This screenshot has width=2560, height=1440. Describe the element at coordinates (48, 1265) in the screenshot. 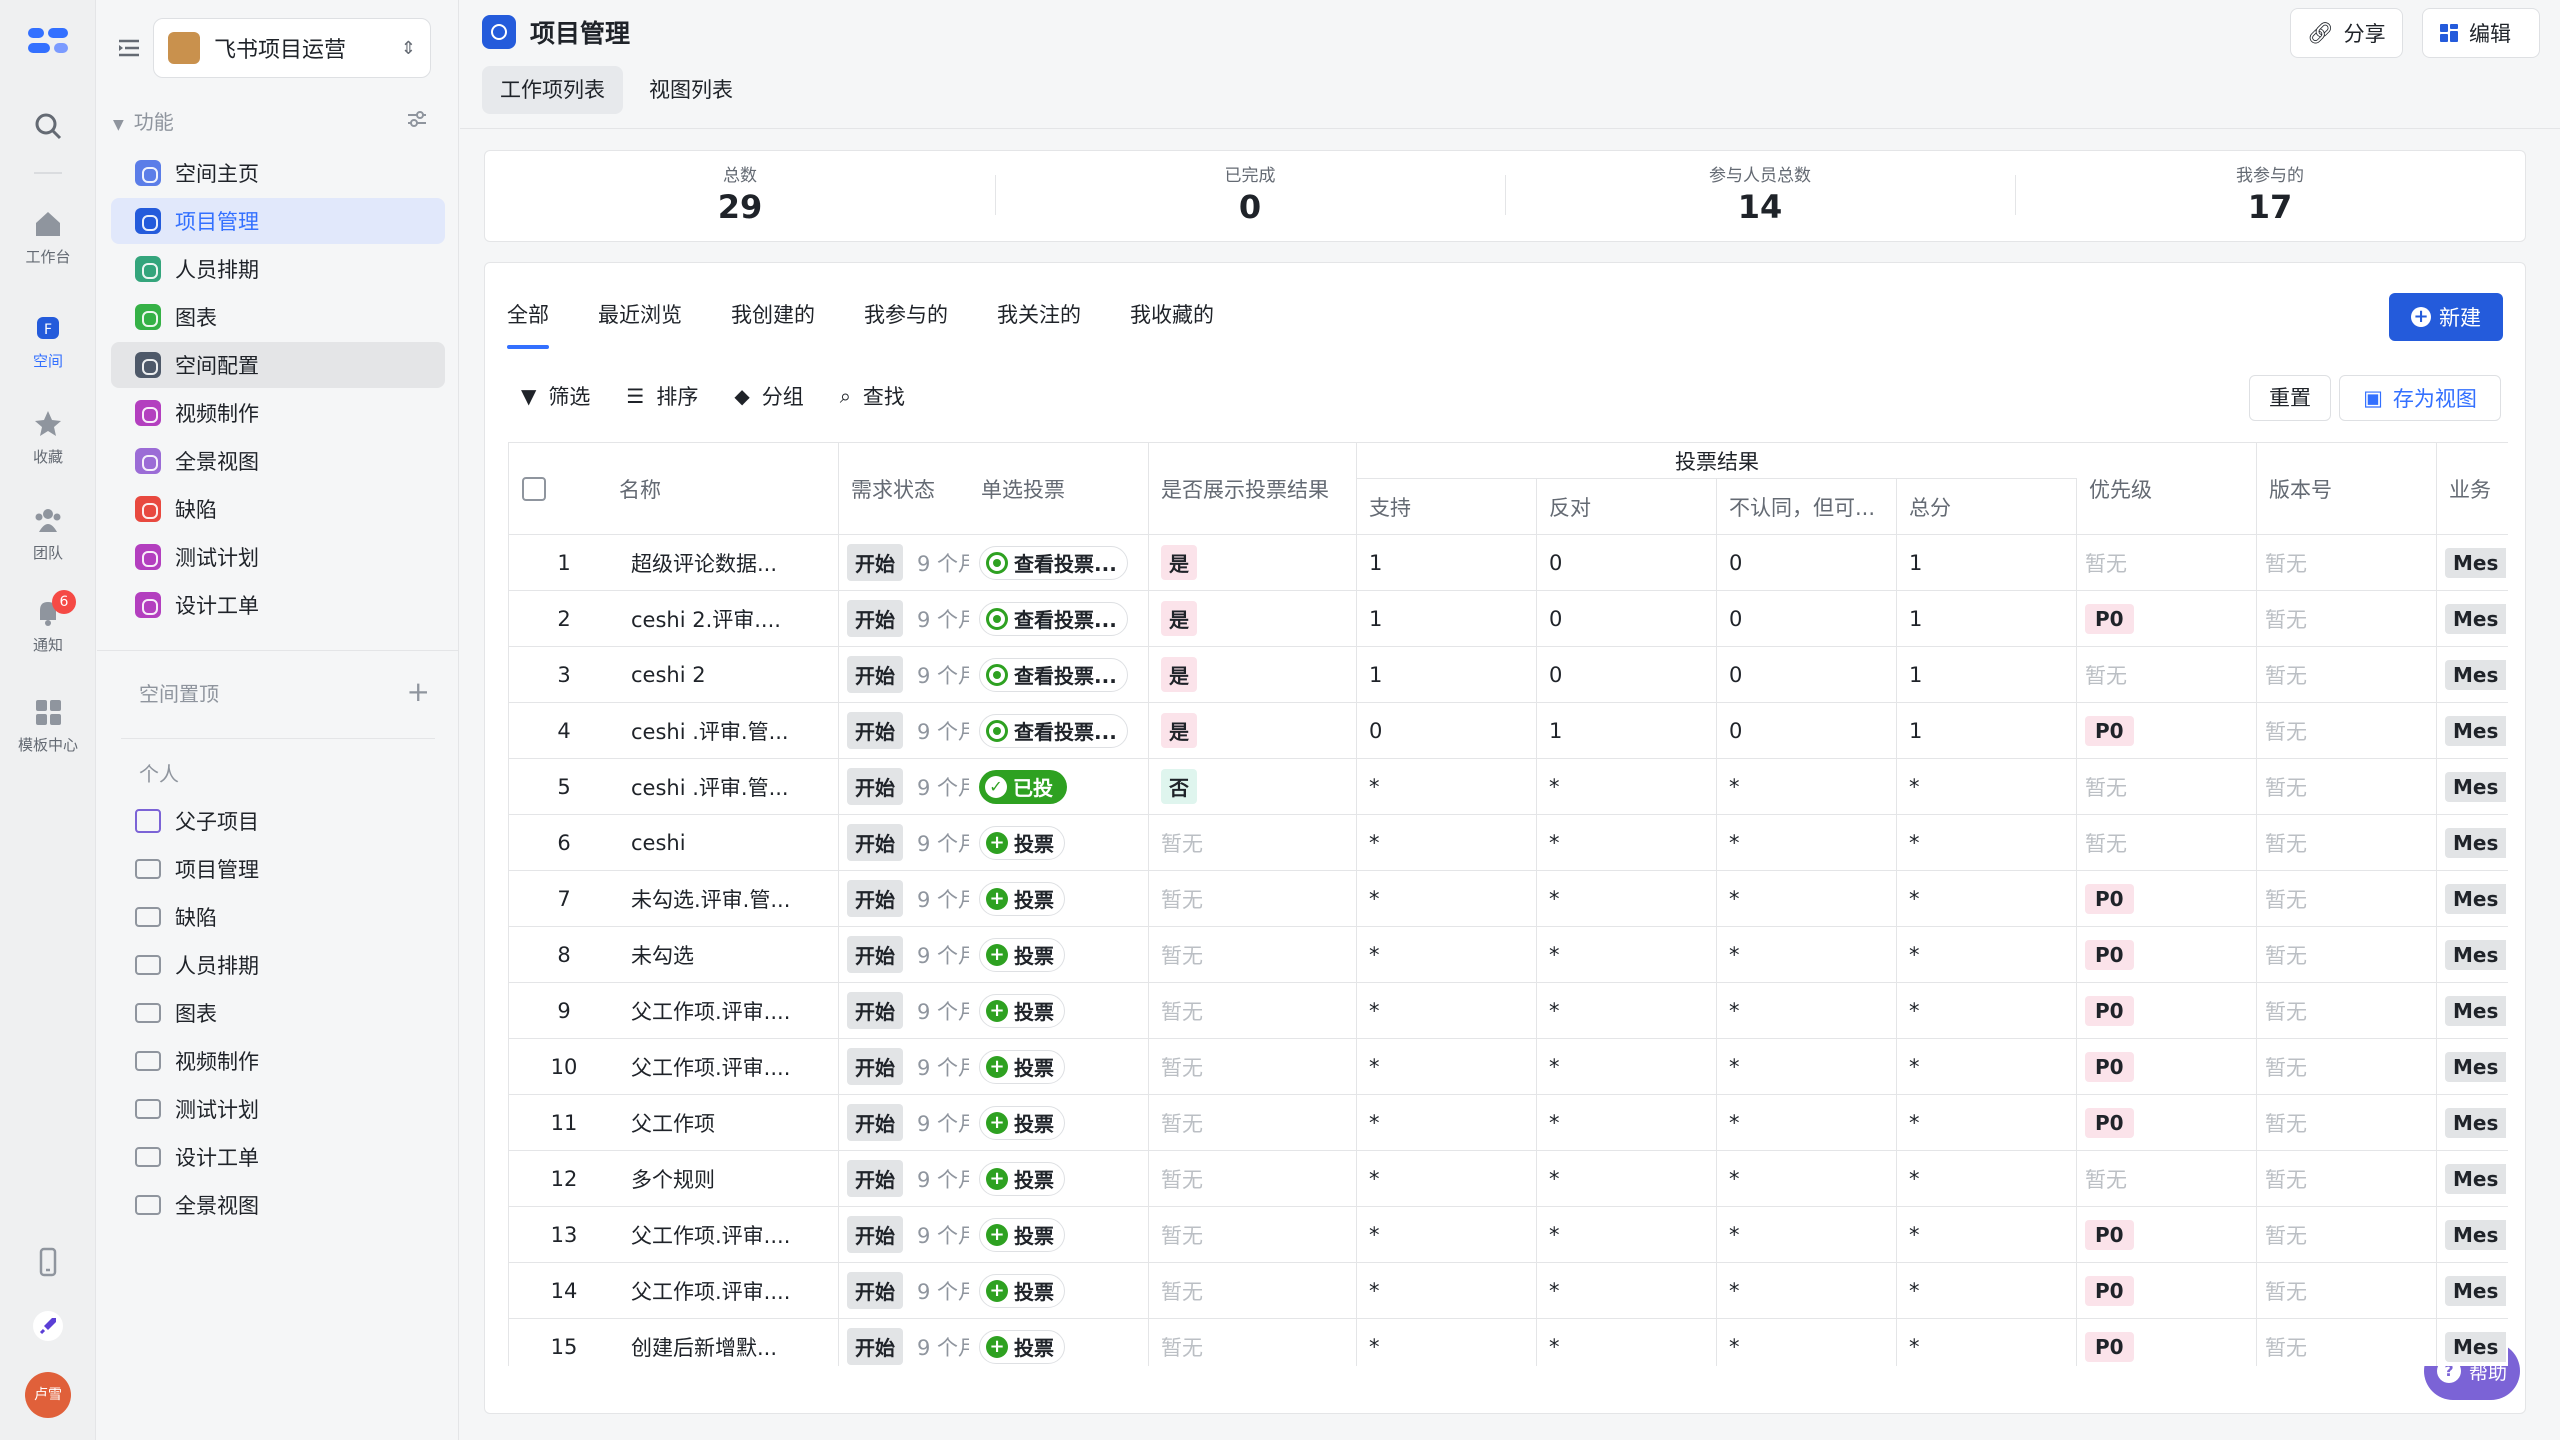

I see `mobile-button` at that location.